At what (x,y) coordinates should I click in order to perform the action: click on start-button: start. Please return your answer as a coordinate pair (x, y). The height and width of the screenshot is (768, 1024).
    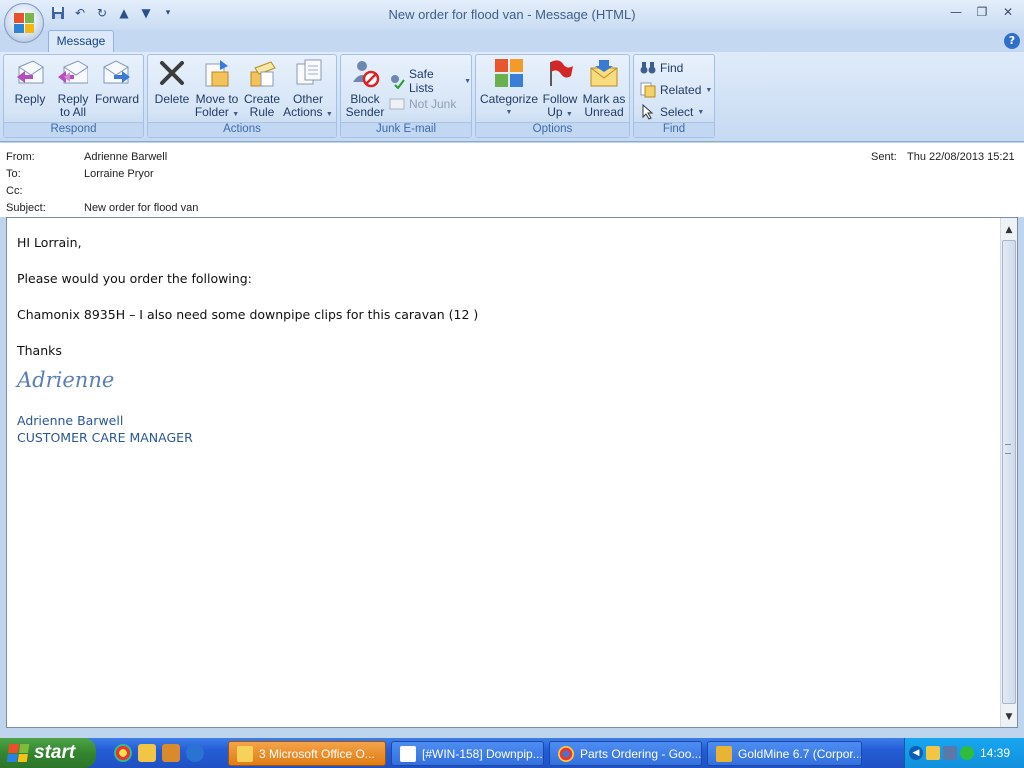
    Looking at the image, I should click on (48, 753).